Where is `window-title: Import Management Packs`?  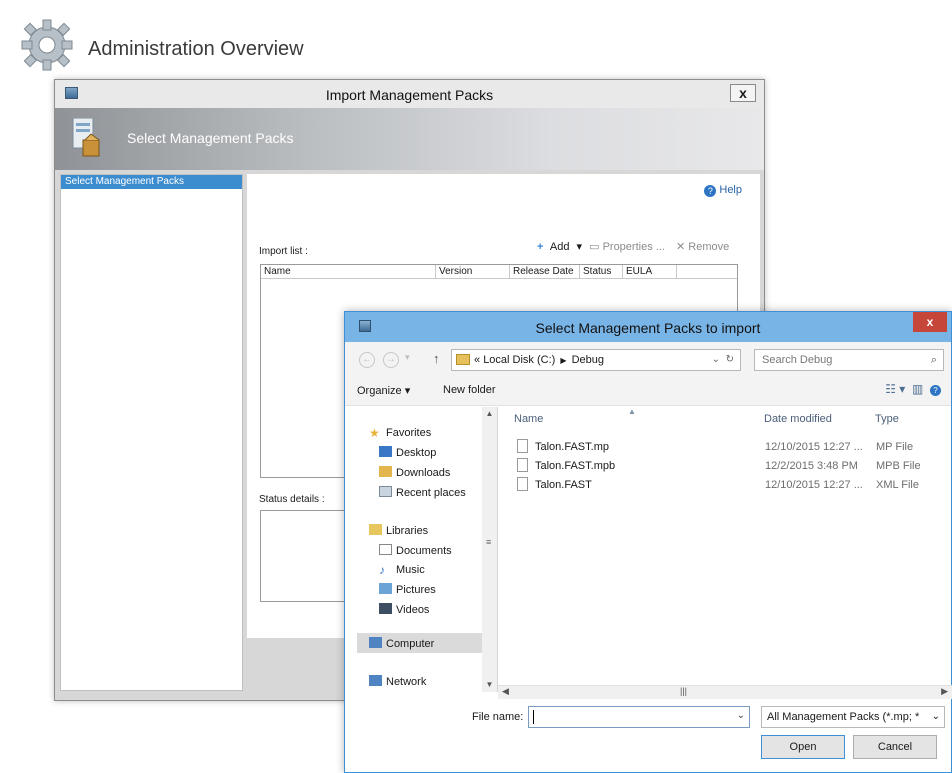
window-title: Import Management Packs is located at coordinates (409, 95).